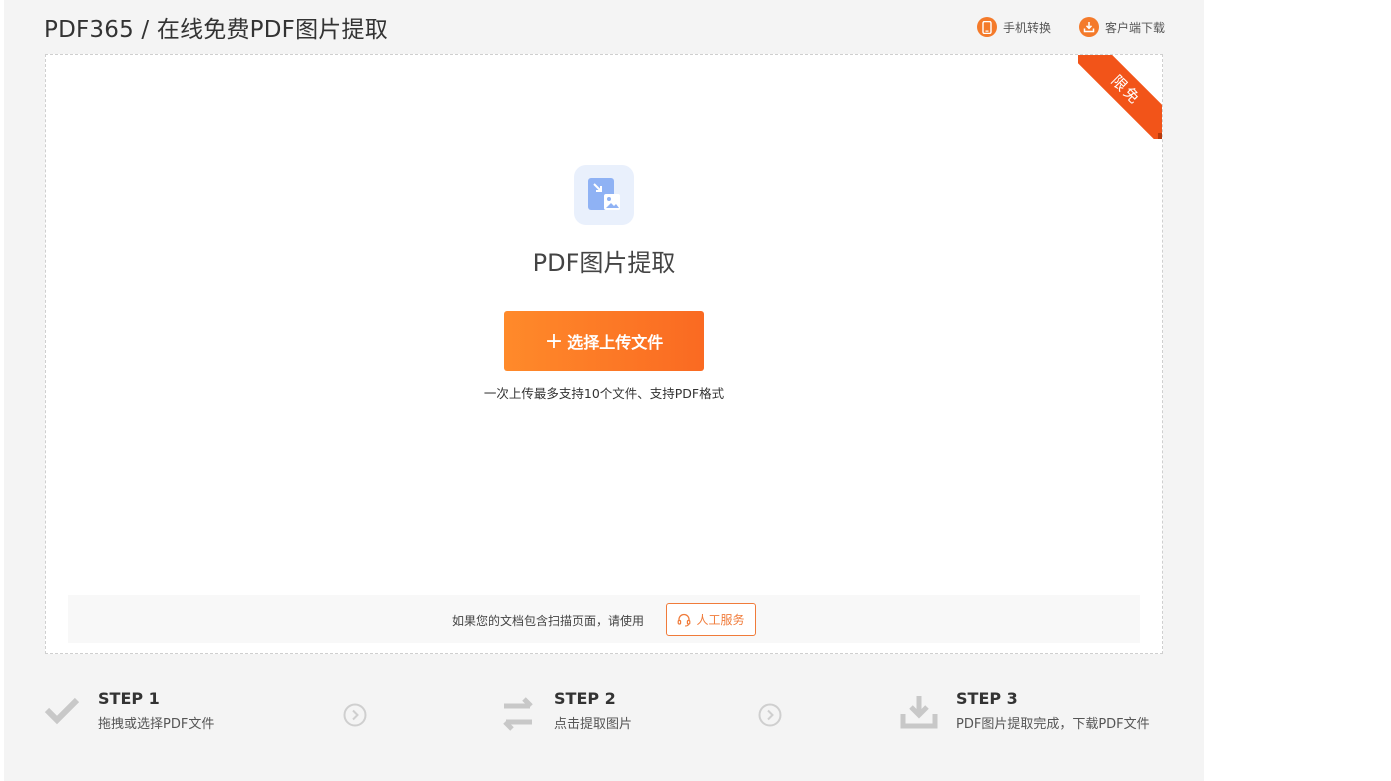  I want to click on client-download-label: 客户端下载, so click(1135, 27).